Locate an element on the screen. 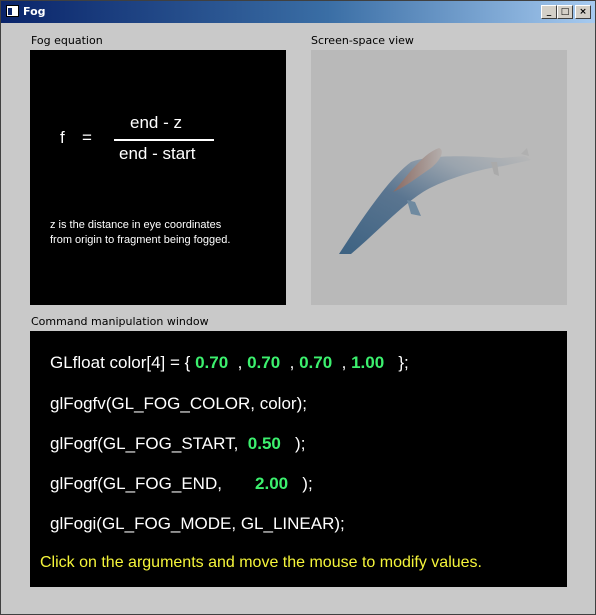 The width and height of the screenshot is (596, 615). fog-color-sep-3: , is located at coordinates (342, 362).